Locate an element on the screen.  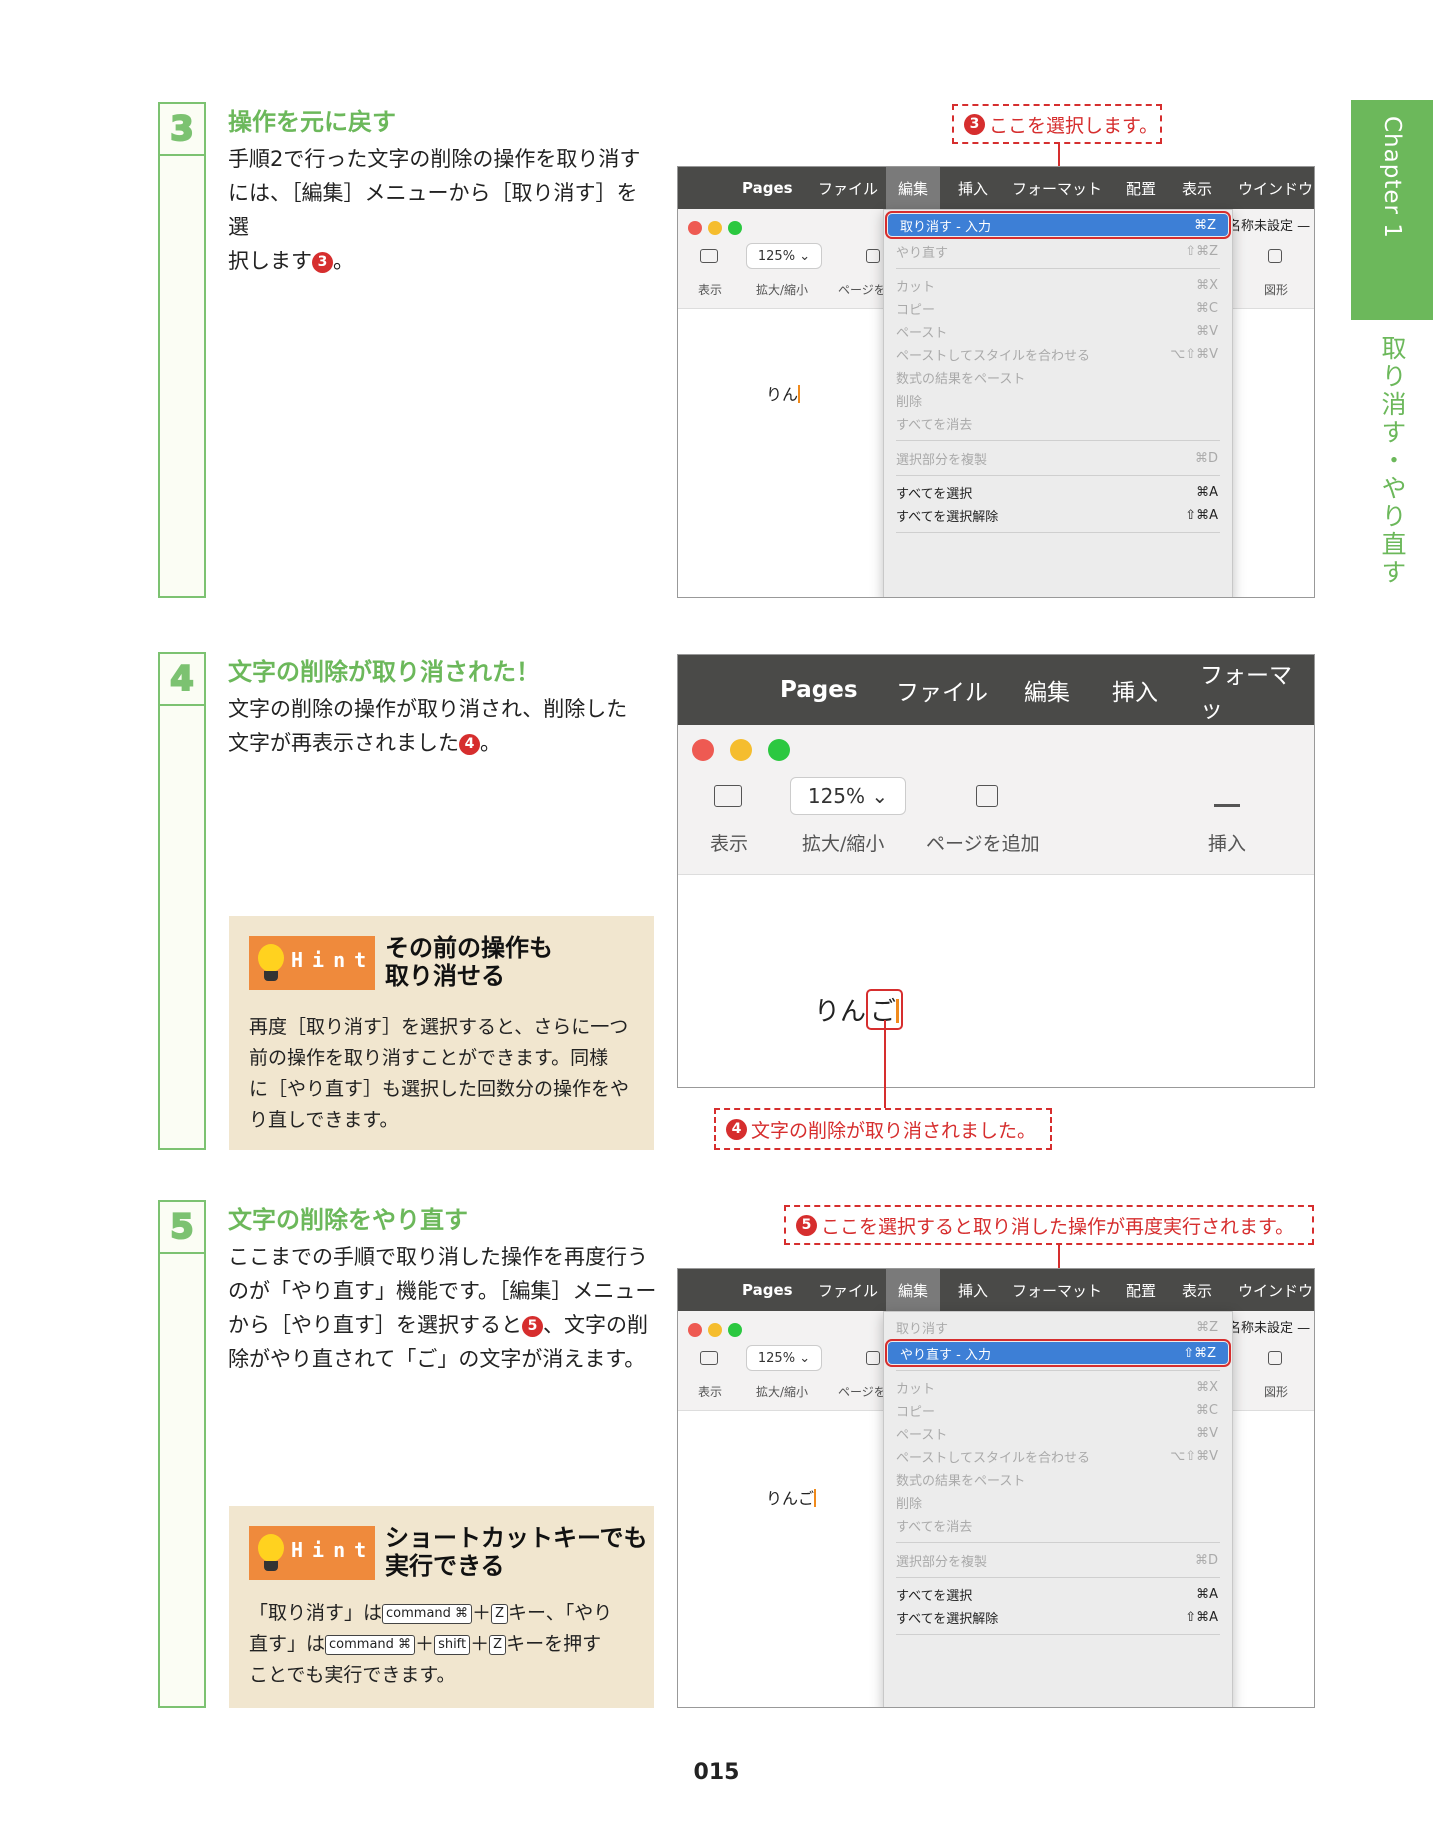
step-5-box: 5 is located at coordinates (182, 1454).